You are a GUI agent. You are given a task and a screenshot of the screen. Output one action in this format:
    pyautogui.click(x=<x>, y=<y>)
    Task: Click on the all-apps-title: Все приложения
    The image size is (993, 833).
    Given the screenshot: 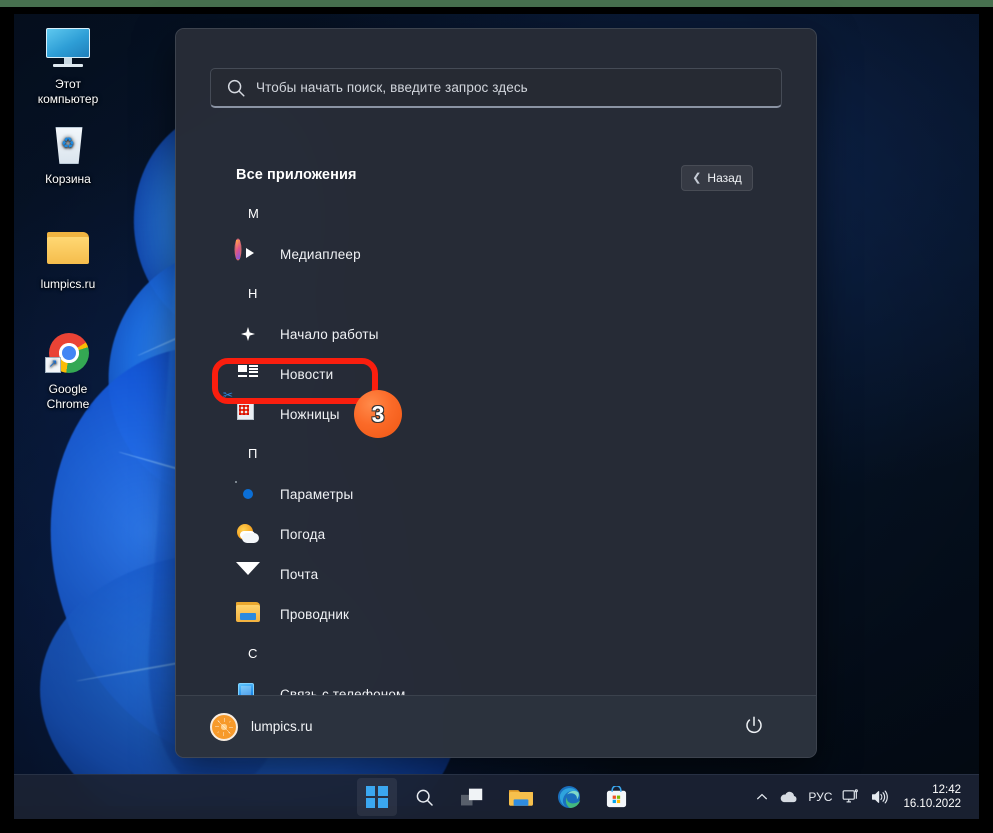 What is the action you would take?
    pyautogui.click(x=296, y=175)
    